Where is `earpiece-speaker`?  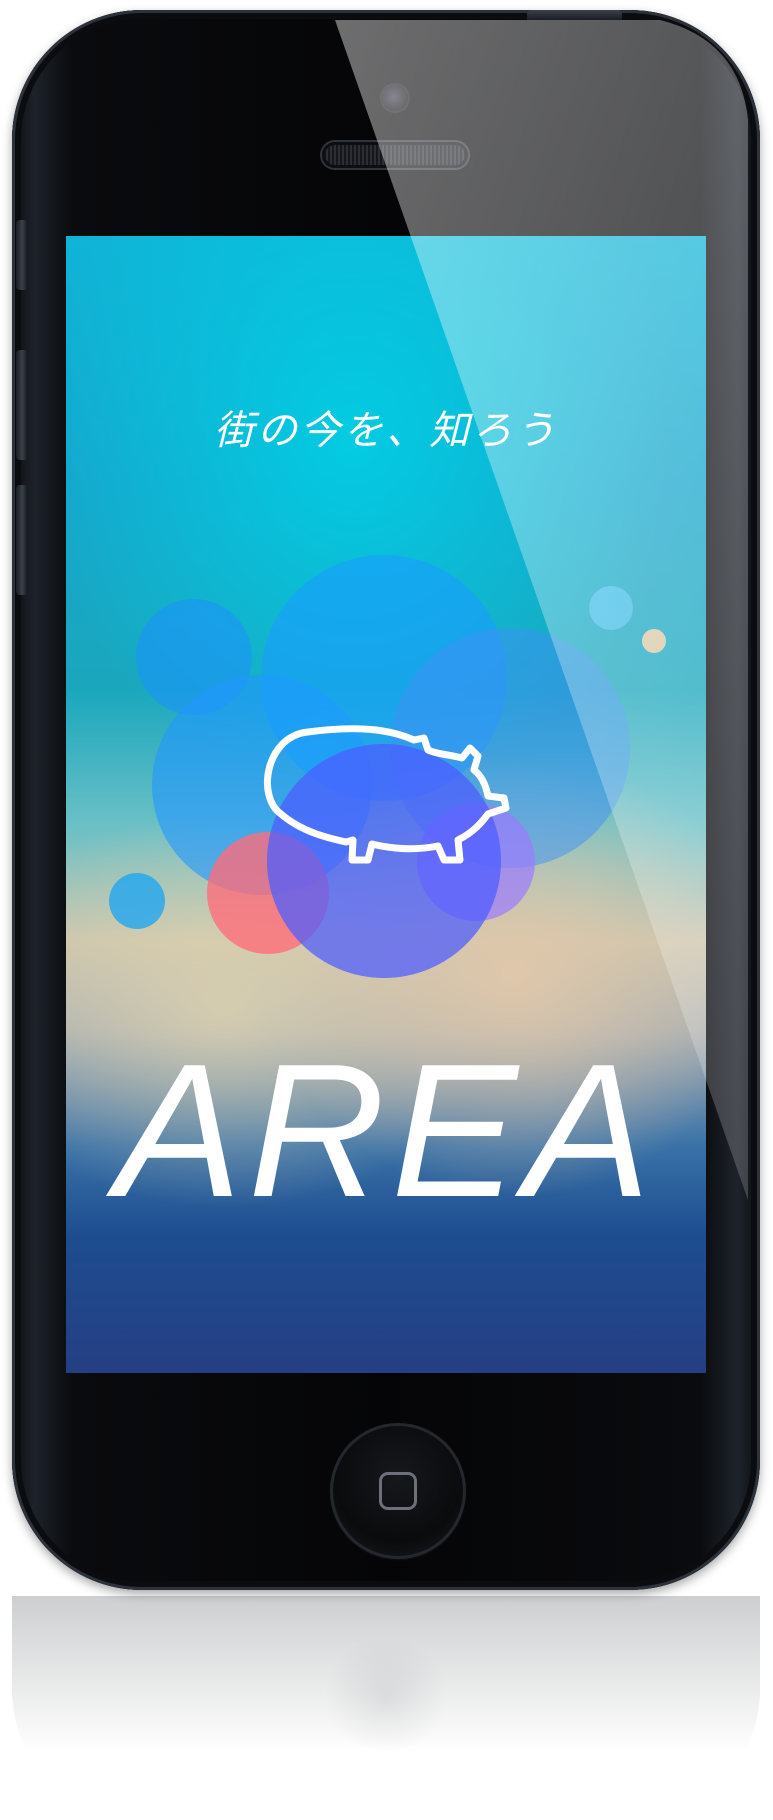 earpiece-speaker is located at coordinates (395, 155).